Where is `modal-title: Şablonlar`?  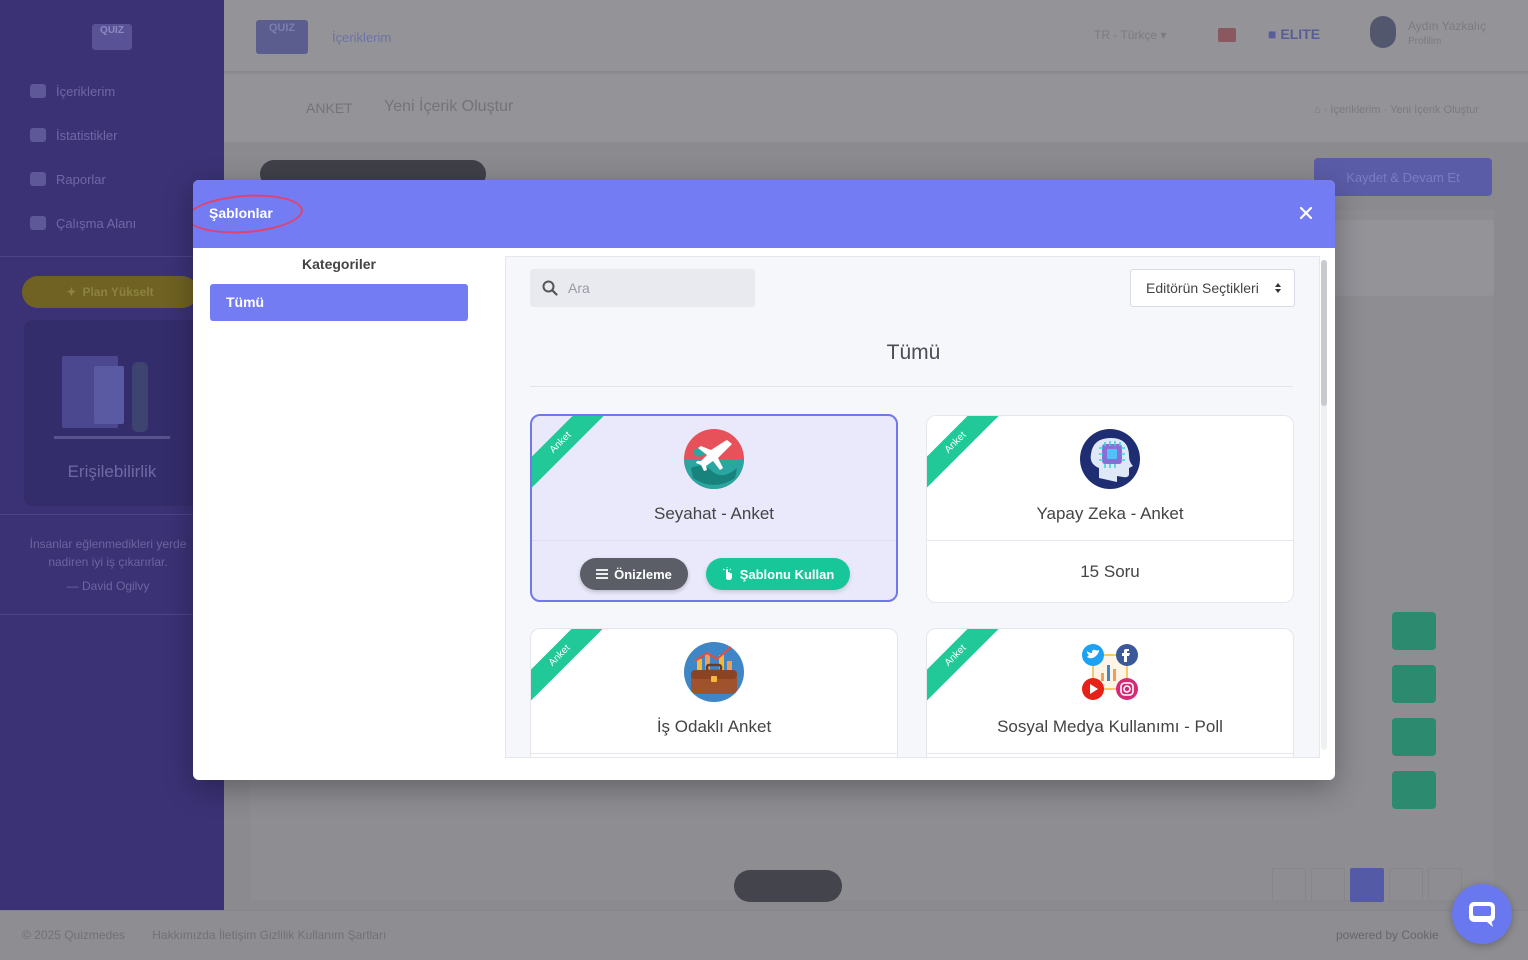
modal-title: Şablonlar is located at coordinates (241, 213).